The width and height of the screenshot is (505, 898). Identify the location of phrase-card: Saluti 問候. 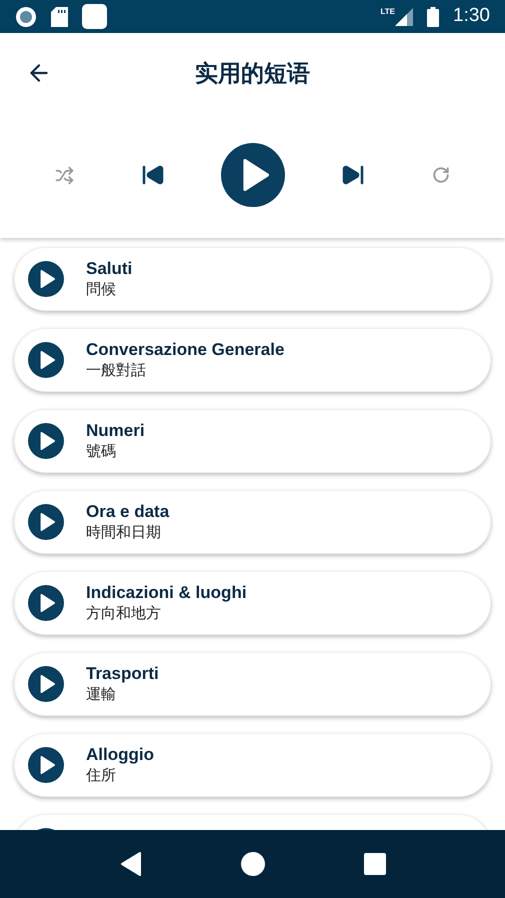
(252, 279).